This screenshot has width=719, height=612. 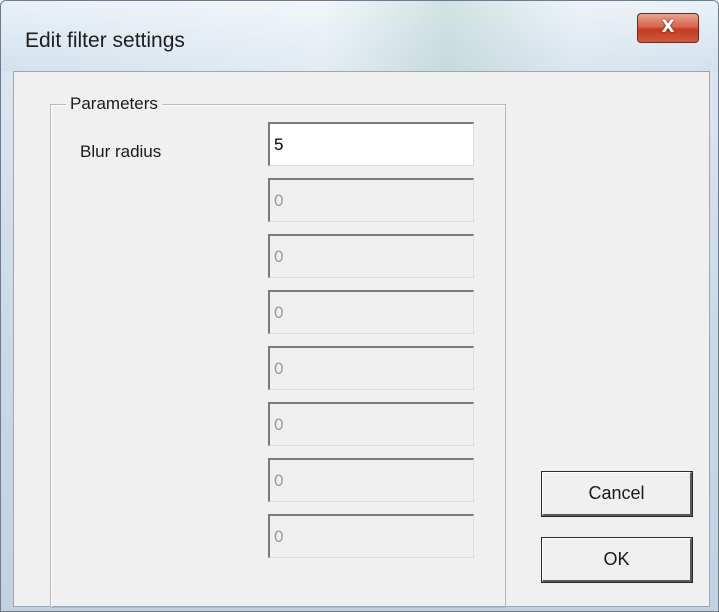 What do you see at coordinates (114, 104) in the screenshot?
I see `parameters-group-label: Parameters` at bounding box center [114, 104].